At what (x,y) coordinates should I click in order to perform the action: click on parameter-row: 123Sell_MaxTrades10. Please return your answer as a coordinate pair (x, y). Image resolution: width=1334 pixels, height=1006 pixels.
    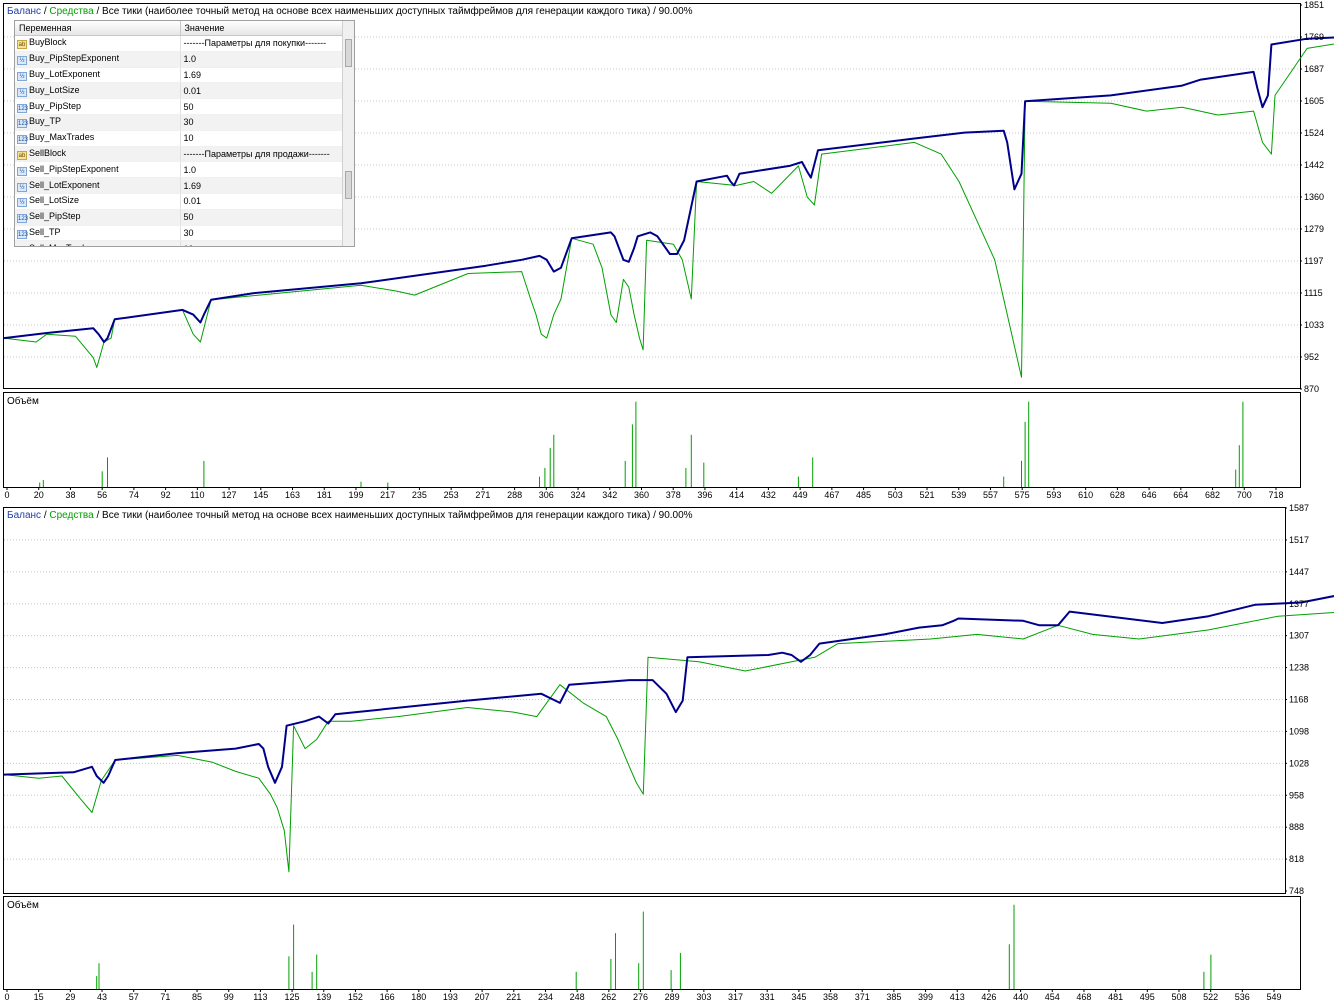
    Looking at the image, I should click on (178, 243).